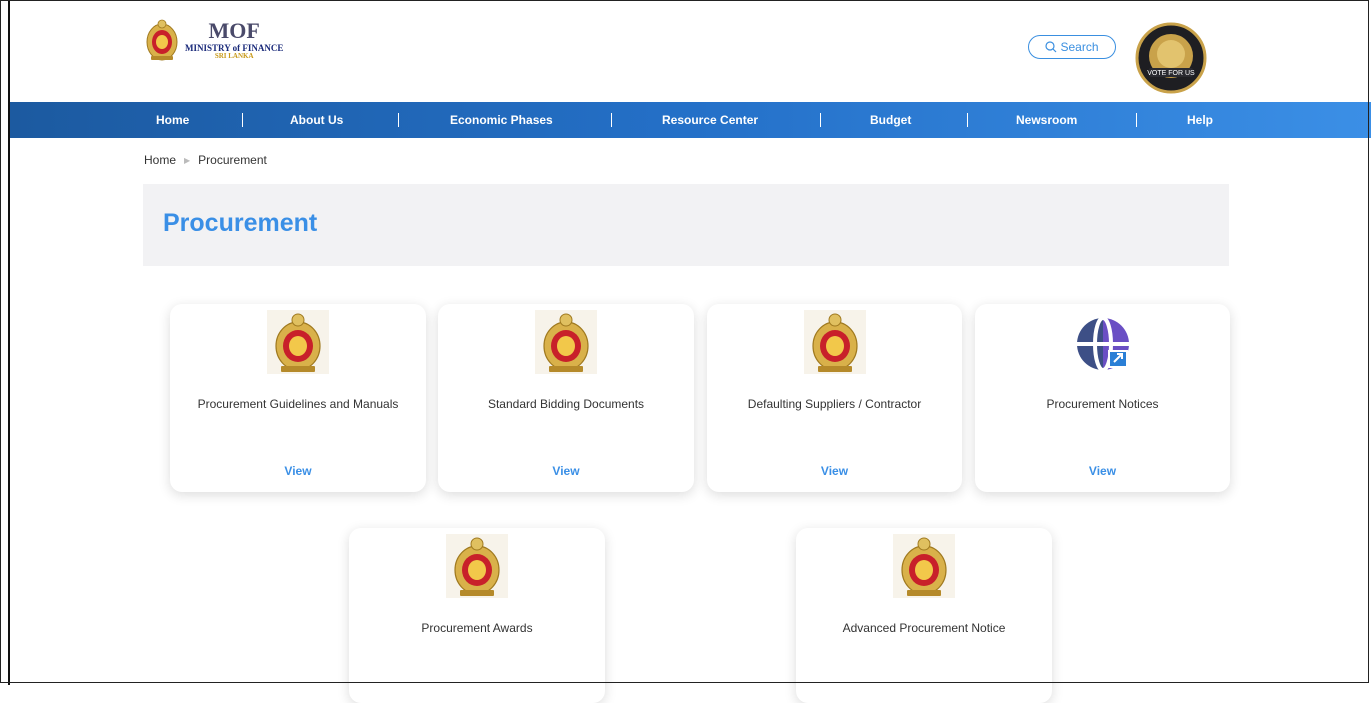 The height and width of the screenshot is (703, 1371). I want to click on card-title: Procurement Notices, so click(1102, 404).